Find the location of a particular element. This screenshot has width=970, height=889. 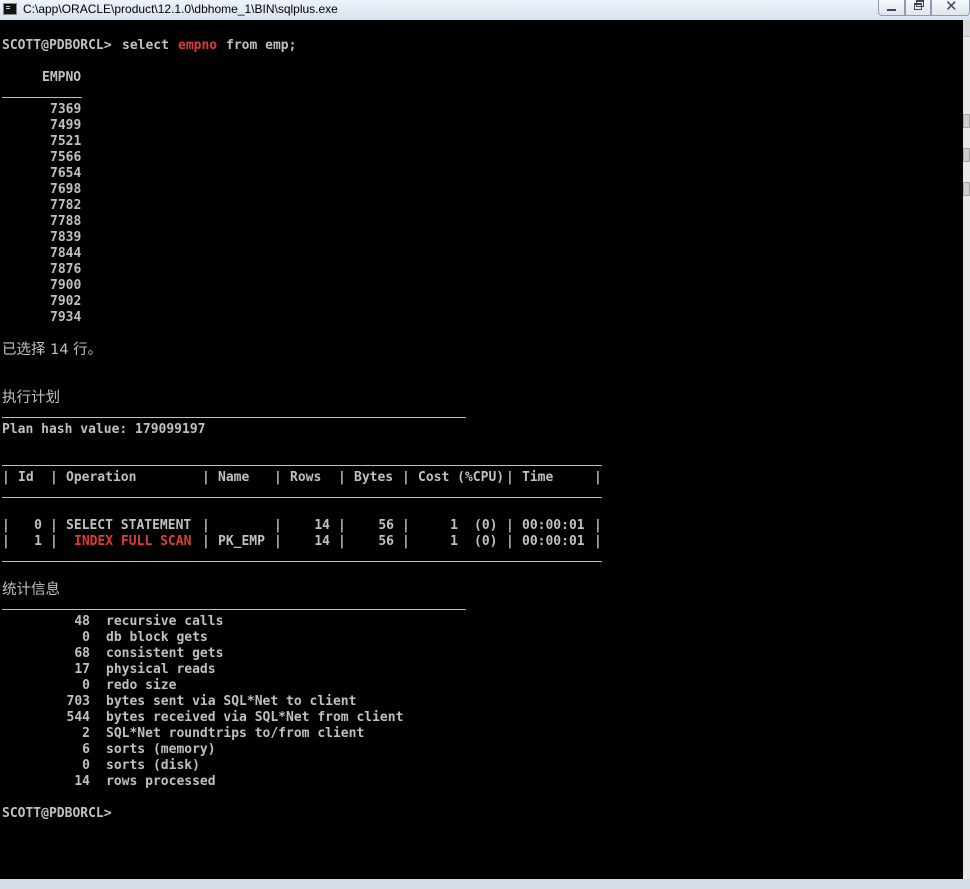

stat-label: sorts (memory) is located at coordinates (161, 749).